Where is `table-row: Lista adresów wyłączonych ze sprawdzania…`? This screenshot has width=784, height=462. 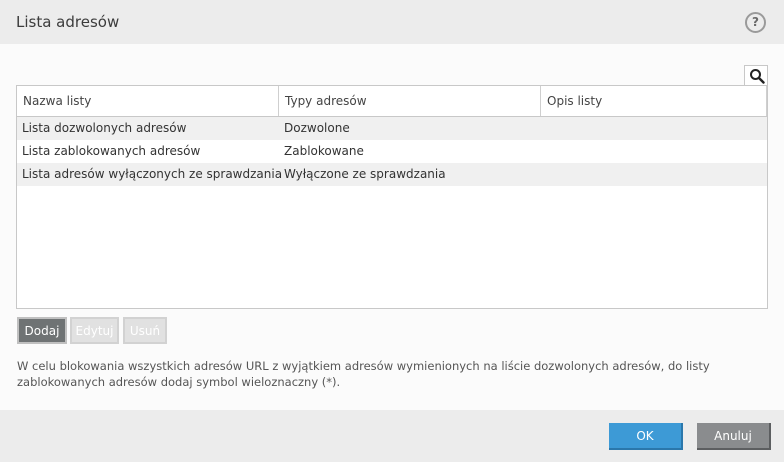 table-row: Lista adresów wyłączonych ze sprawdzania… is located at coordinates (392, 174).